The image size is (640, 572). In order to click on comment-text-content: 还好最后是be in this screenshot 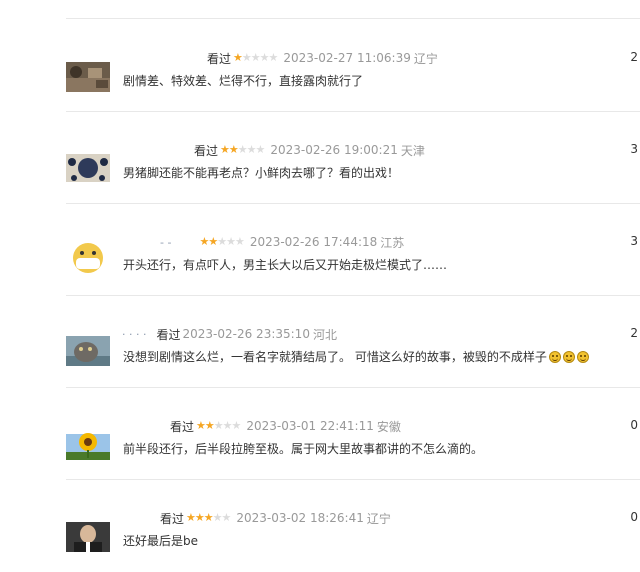, I will do `click(161, 541)`.